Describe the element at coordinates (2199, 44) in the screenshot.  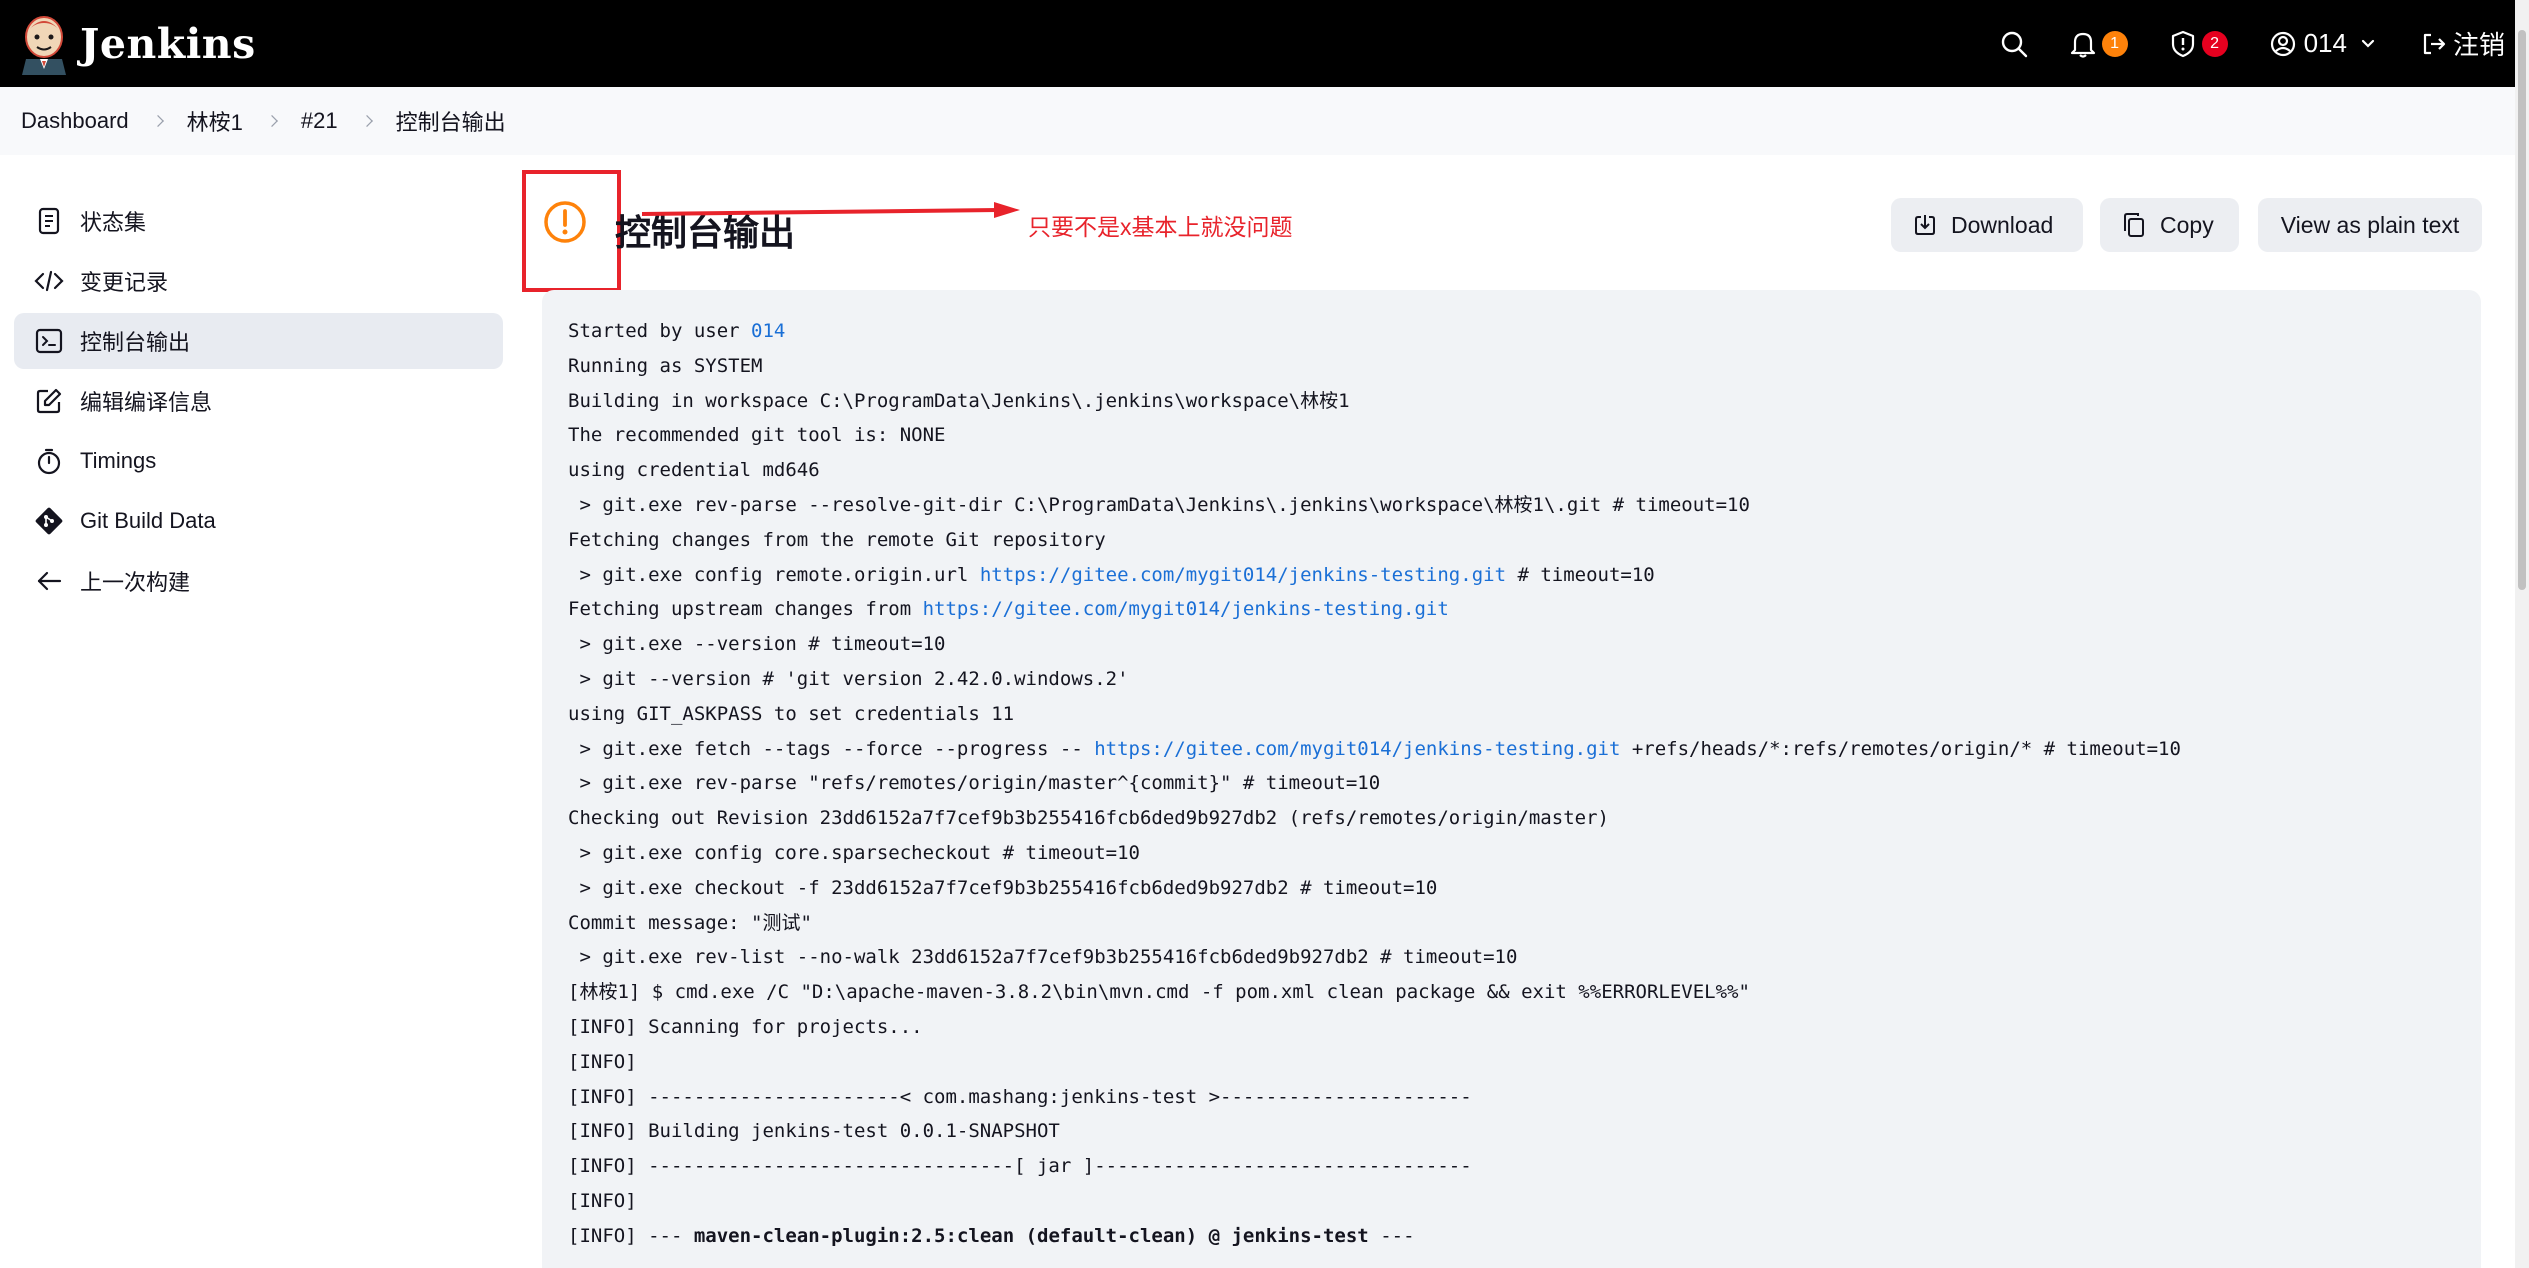
I see `security-button: 2` at that location.